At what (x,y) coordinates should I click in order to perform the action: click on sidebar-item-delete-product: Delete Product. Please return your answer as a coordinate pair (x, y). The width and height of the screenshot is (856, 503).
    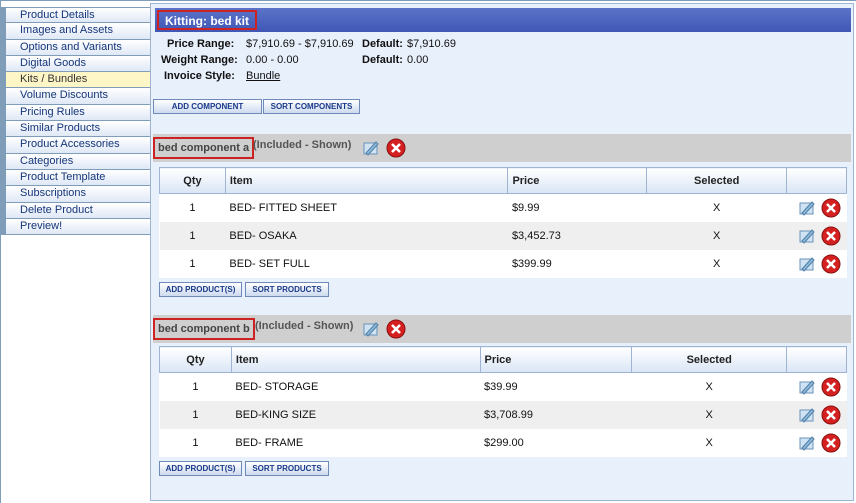
    Looking at the image, I should click on (76, 210).